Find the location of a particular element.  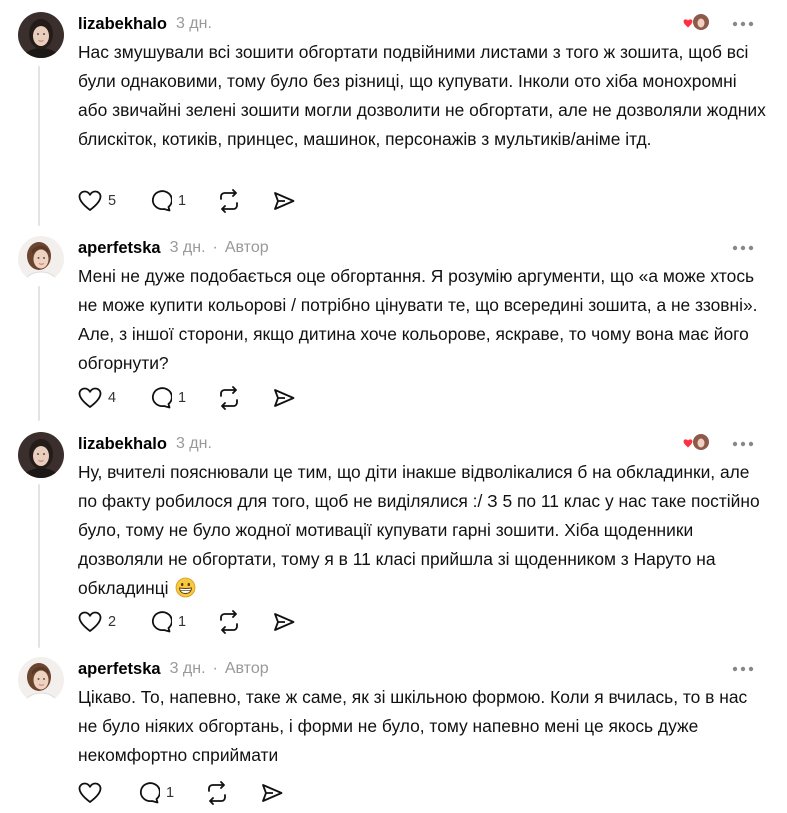

like-button is located at coordinates (107, 793).